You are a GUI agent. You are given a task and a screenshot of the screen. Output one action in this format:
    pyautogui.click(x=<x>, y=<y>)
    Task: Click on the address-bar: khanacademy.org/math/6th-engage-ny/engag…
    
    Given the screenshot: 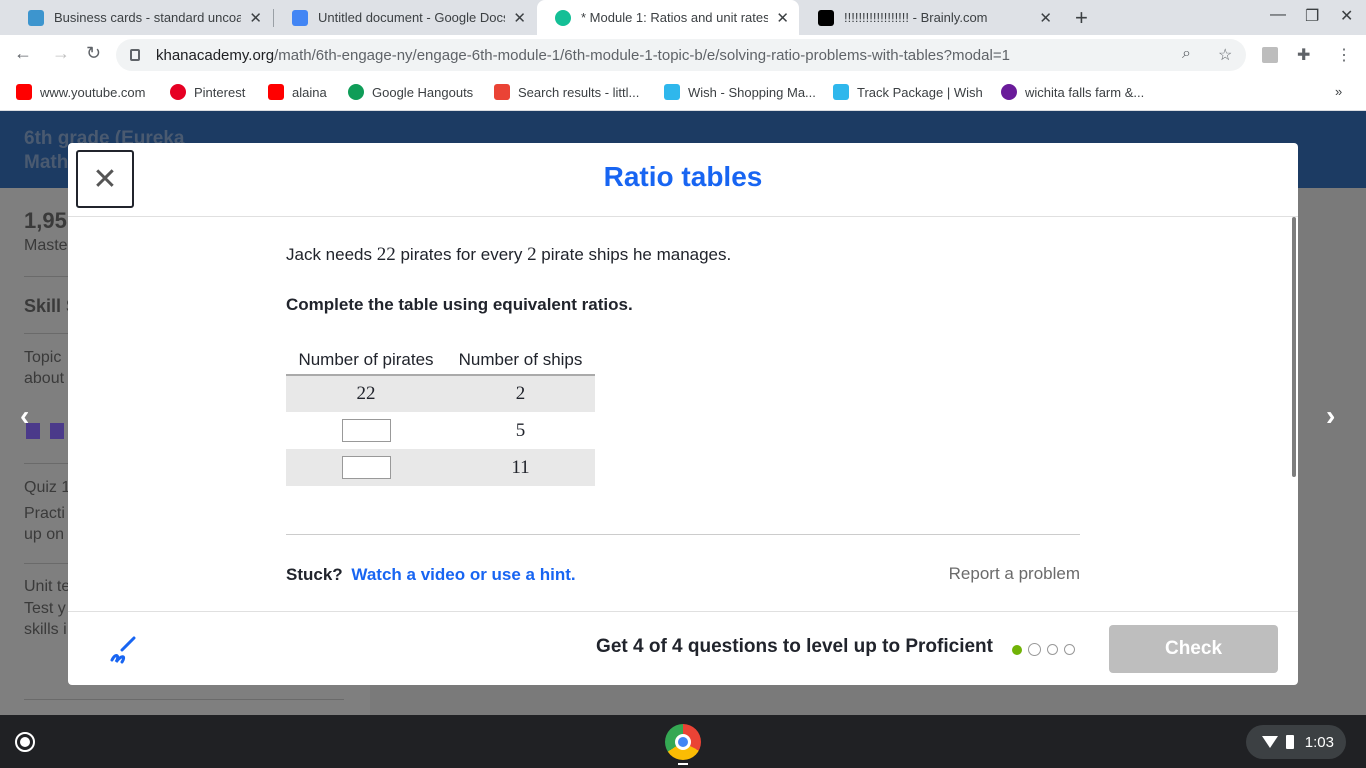 What is the action you would take?
    pyautogui.click(x=681, y=55)
    